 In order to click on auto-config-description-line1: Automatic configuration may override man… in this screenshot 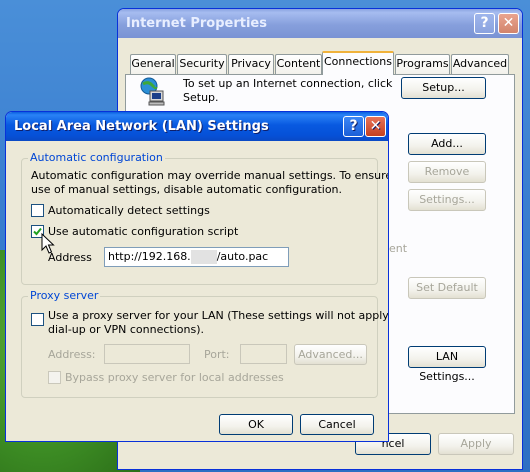, I will do `click(210, 175)`.